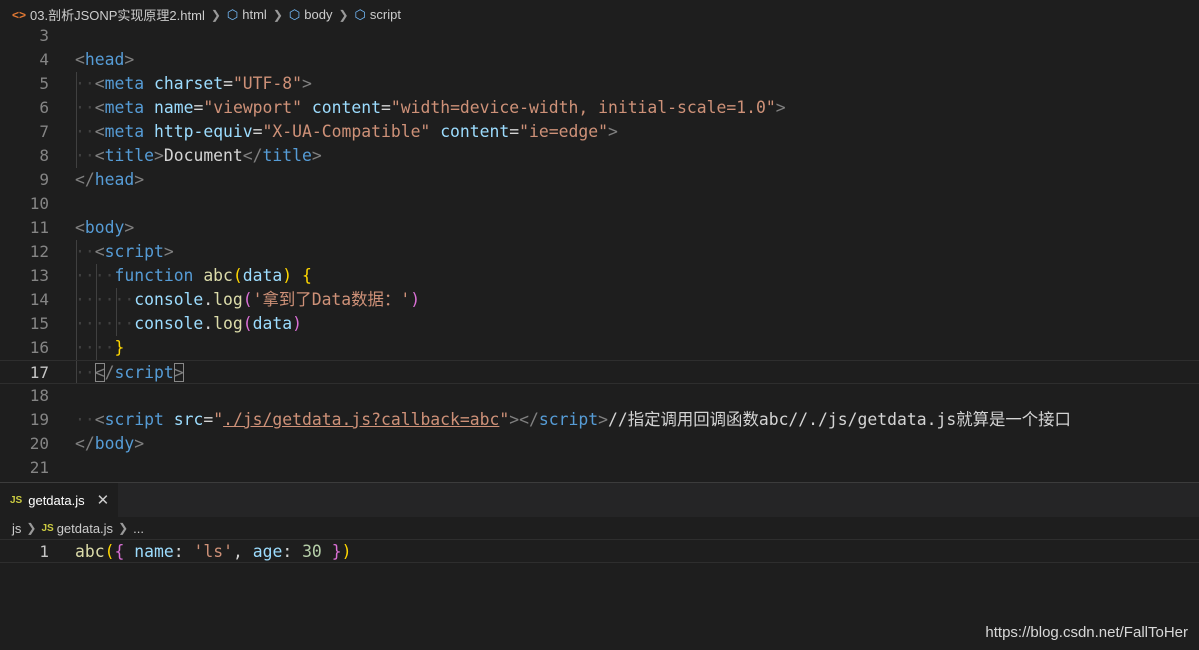  I want to click on code-line: 9 </head>, so click(599, 180).